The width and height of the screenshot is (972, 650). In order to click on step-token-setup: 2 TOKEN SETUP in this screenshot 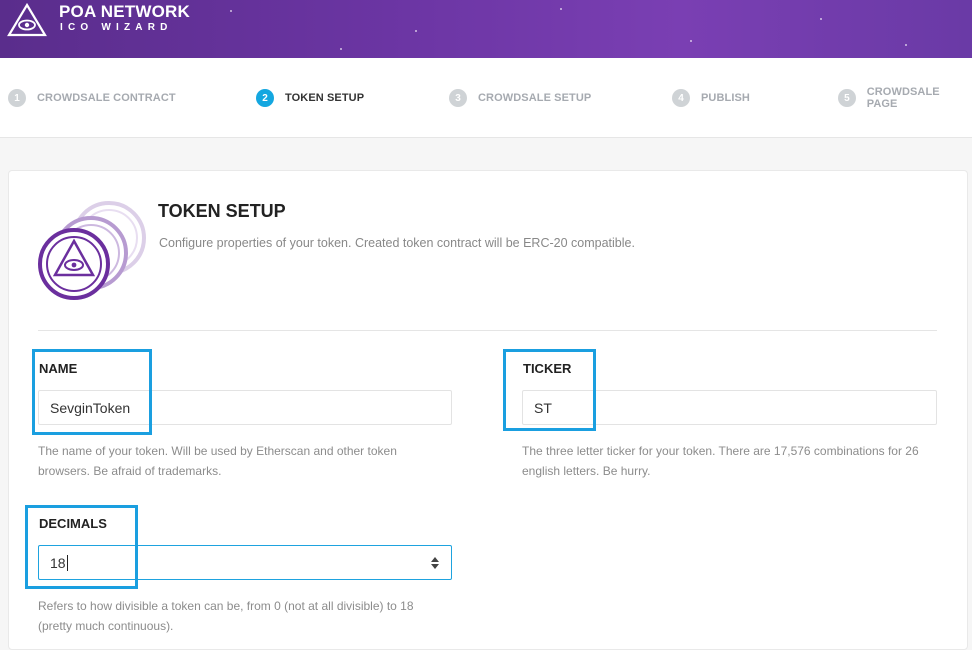, I will do `click(310, 98)`.